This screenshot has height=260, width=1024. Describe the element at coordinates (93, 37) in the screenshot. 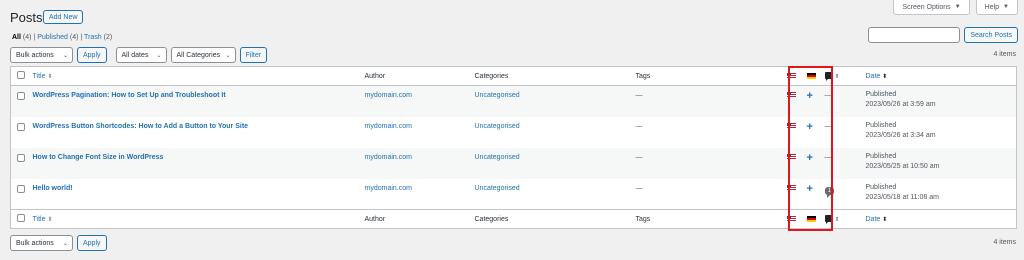

I see `view-trash: Trash` at that location.